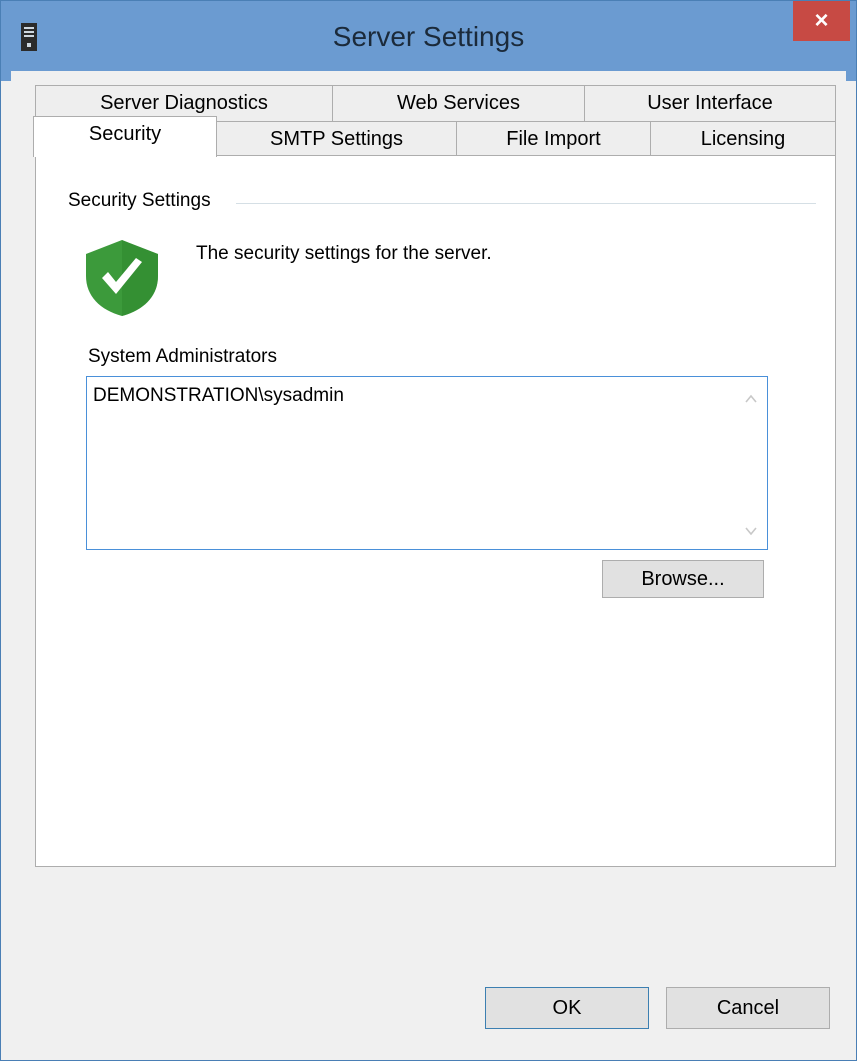 This screenshot has height=1061, width=857. I want to click on tab-file-import: File Import, so click(553, 139).